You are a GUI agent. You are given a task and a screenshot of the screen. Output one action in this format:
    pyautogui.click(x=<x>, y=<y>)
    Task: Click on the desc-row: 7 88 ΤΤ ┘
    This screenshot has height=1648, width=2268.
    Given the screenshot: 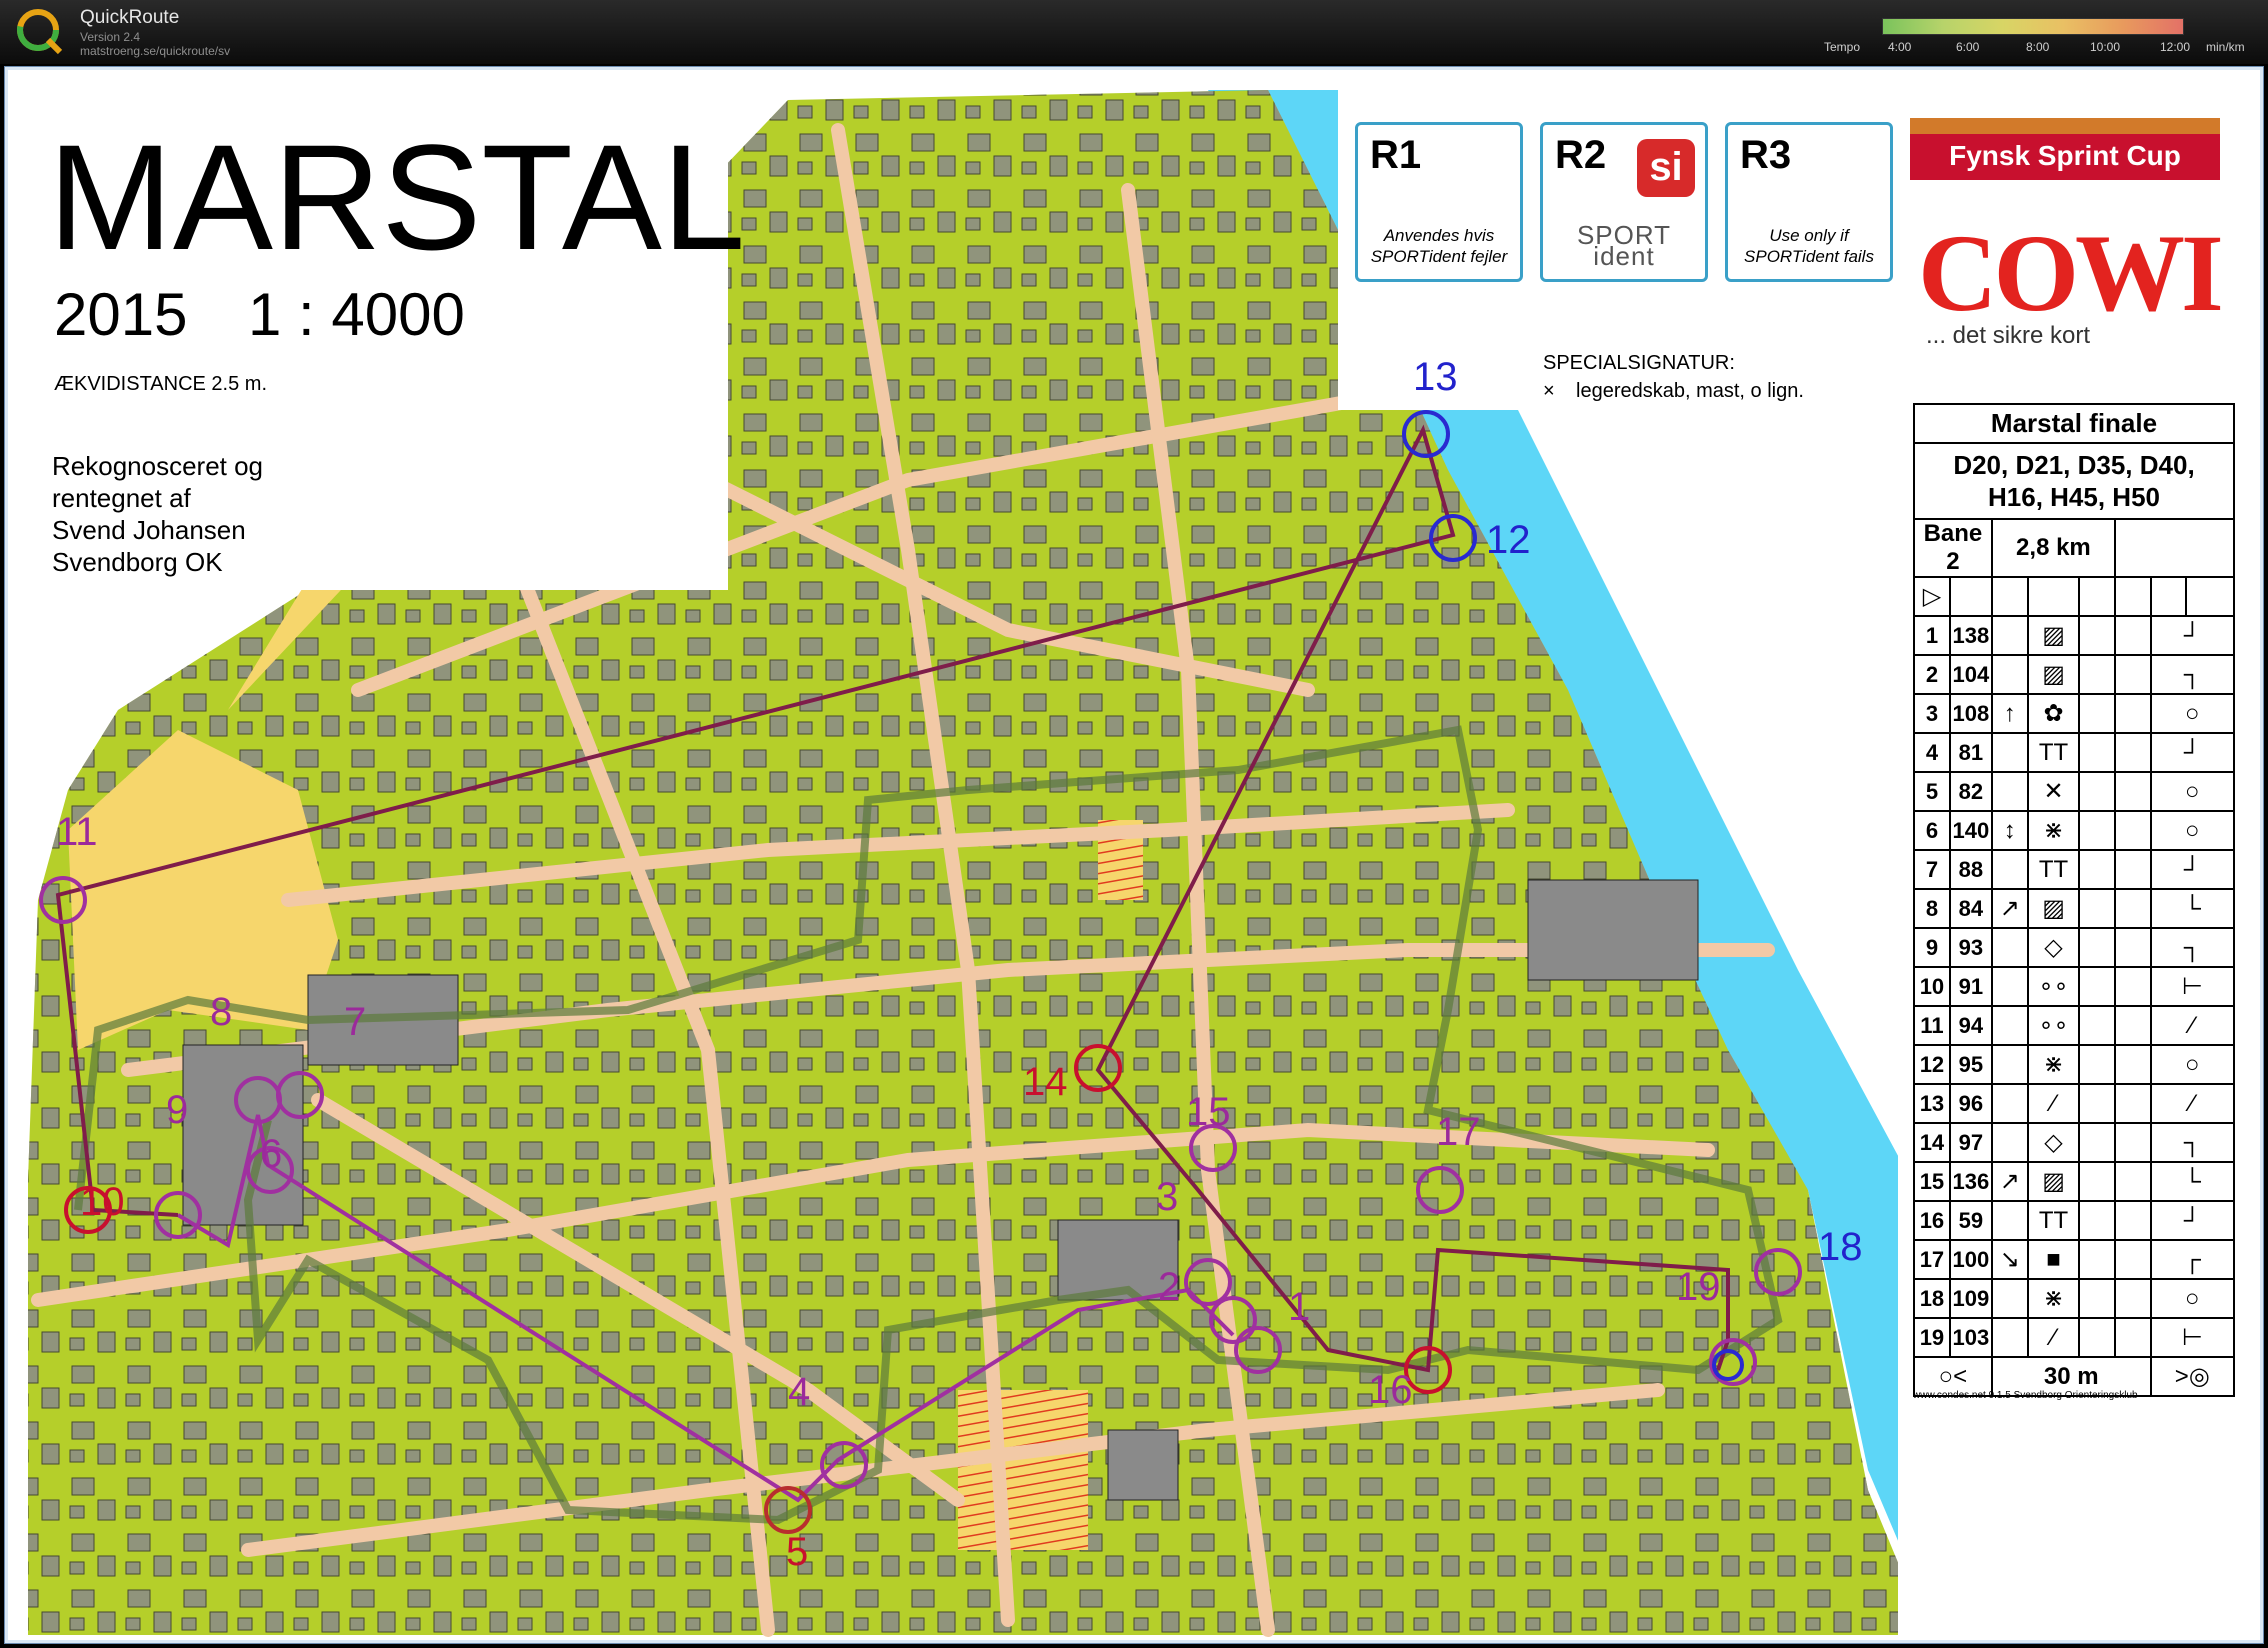 What is the action you would take?
    pyautogui.click(x=2074, y=869)
    